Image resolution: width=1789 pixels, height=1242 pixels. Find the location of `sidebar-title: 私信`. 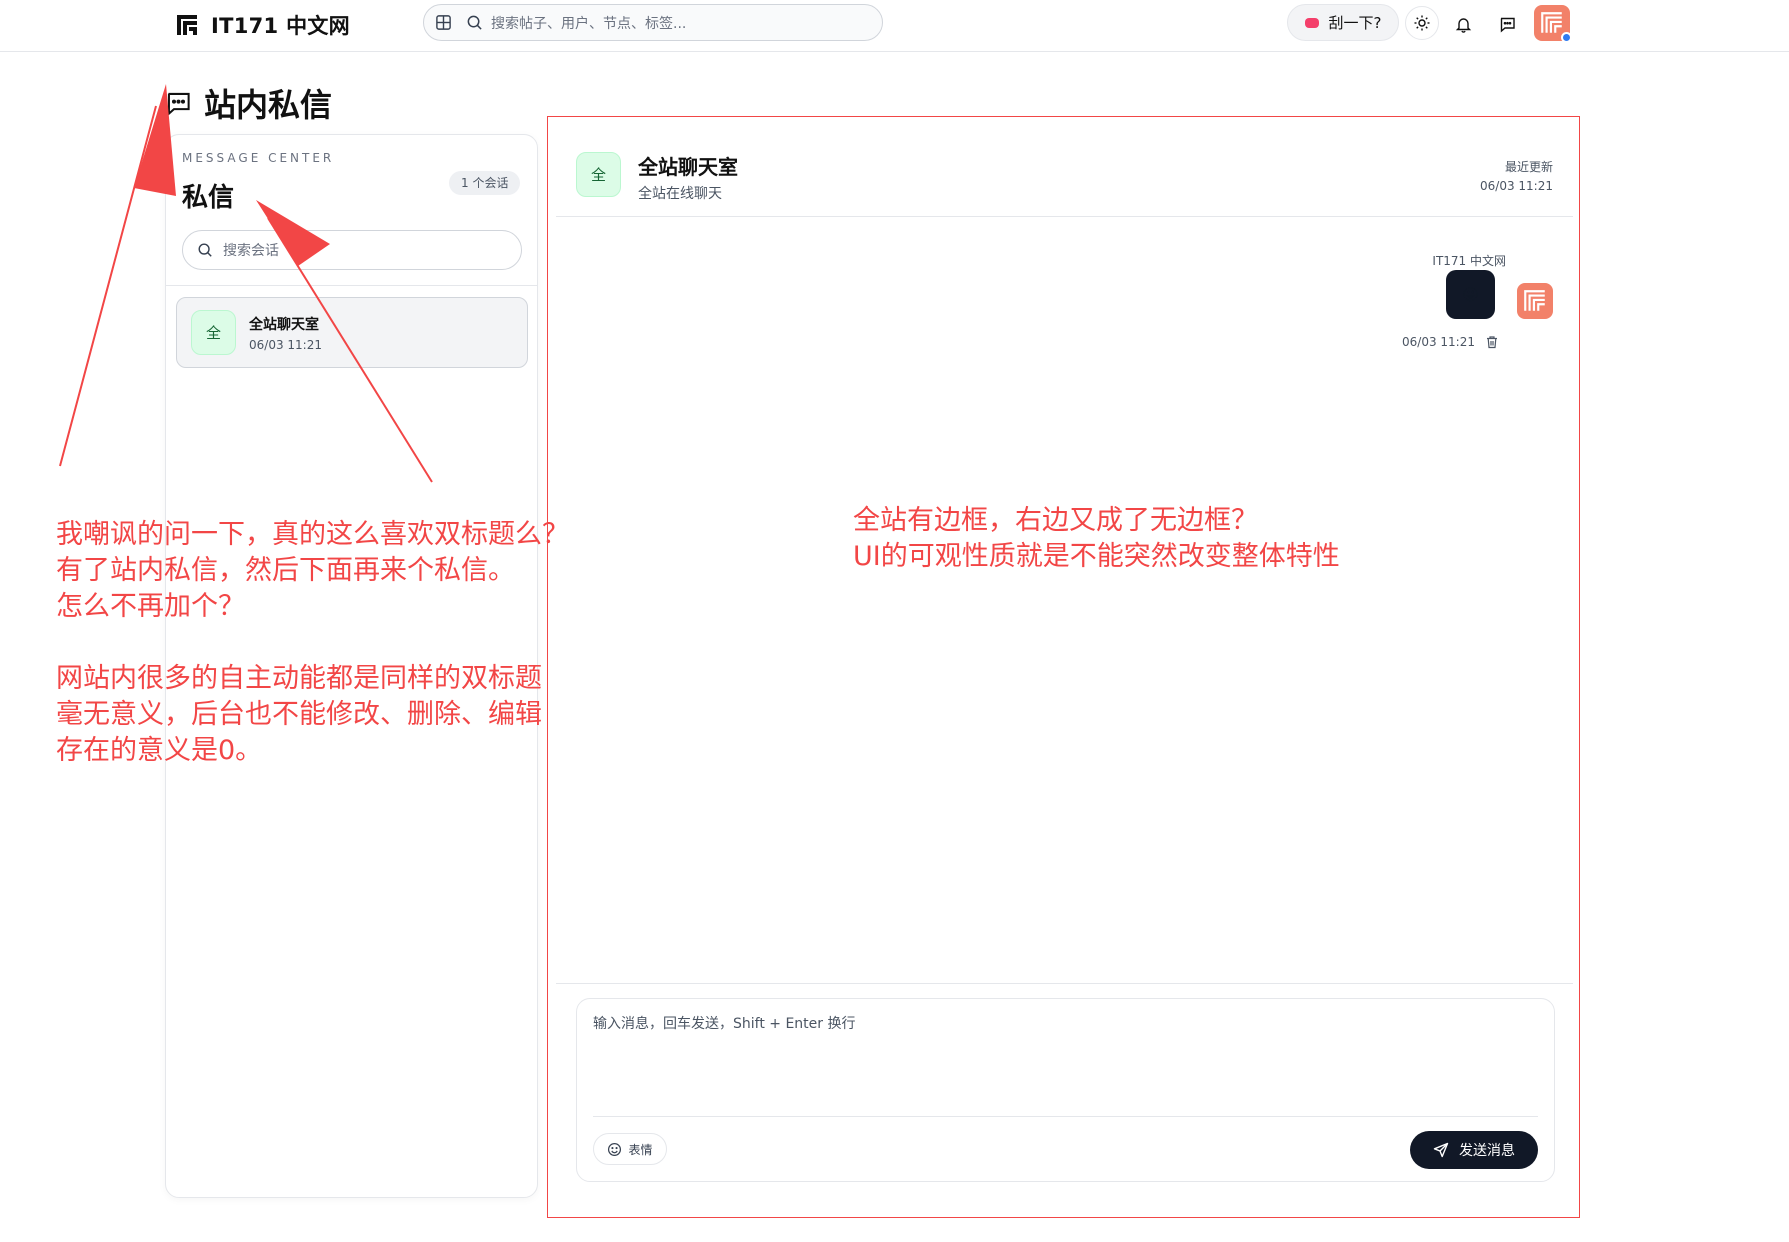

sidebar-title: 私信 is located at coordinates (208, 198).